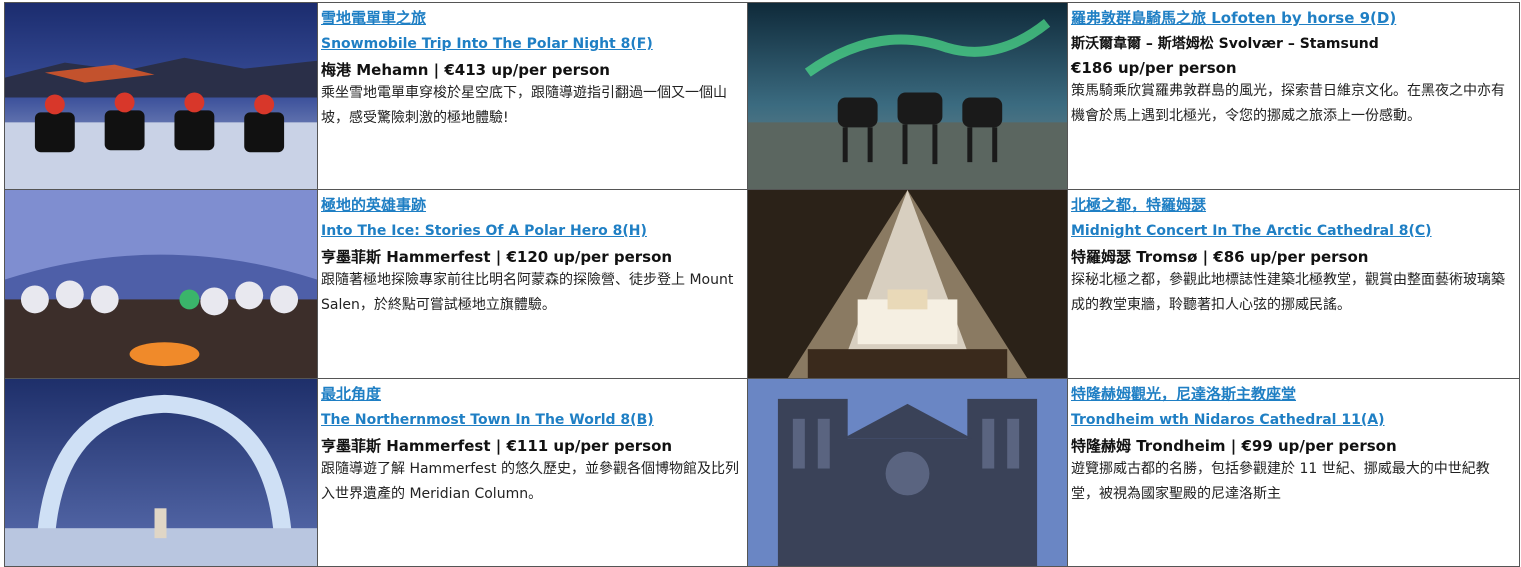  What do you see at coordinates (908, 284) in the screenshot?
I see `tour-image-cathedral-interior` at bounding box center [908, 284].